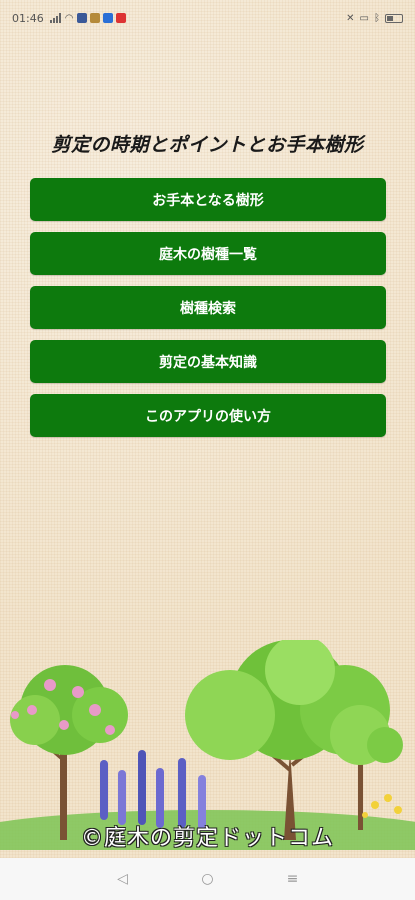 The image size is (415, 900). Describe the element at coordinates (82, 18) in the screenshot. I see `facebook-icon` at that location.